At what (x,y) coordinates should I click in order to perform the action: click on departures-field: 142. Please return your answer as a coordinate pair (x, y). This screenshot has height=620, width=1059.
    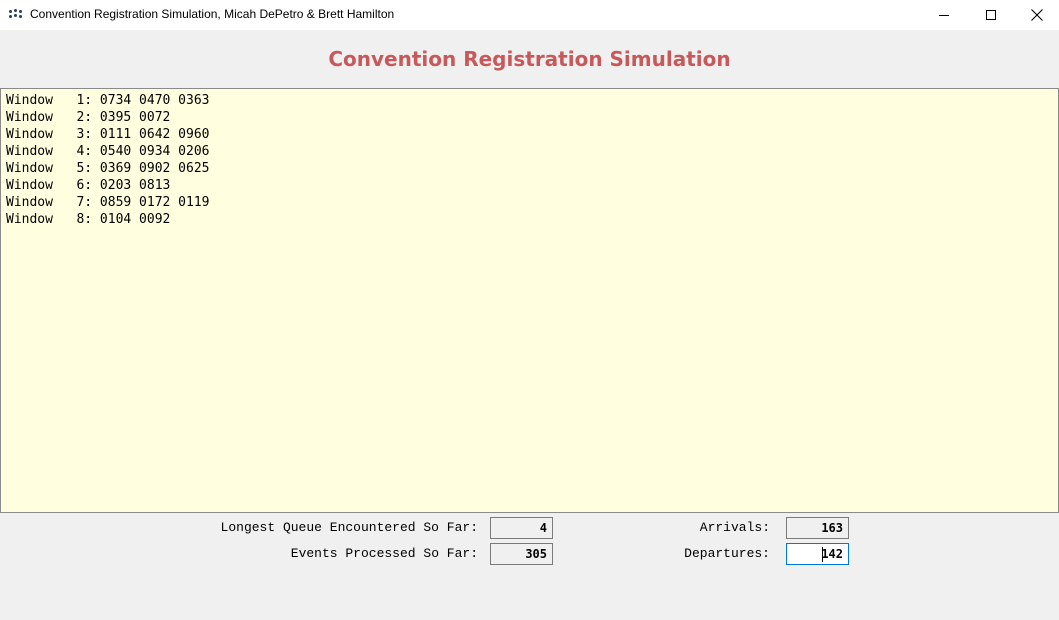
    Looking at the image, I should click on (817, 554).